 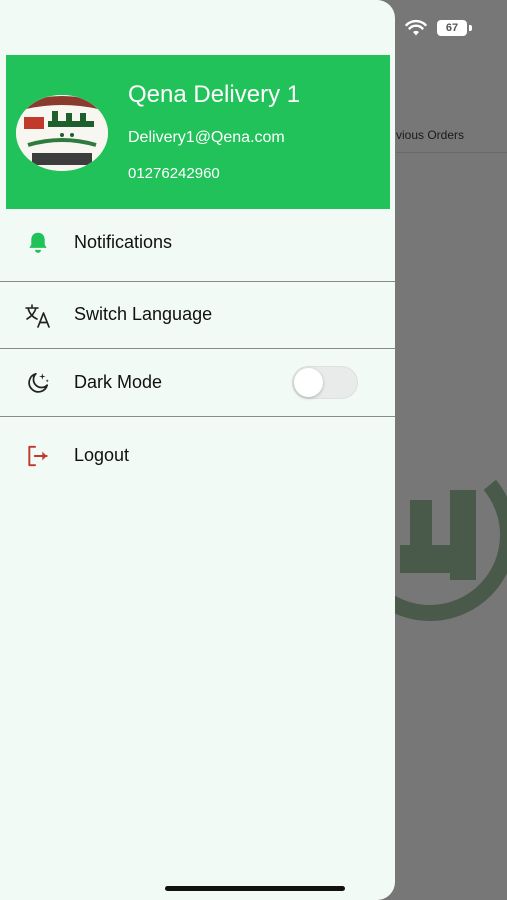 I want to click on logout-icon, so click(x=38, y=456).